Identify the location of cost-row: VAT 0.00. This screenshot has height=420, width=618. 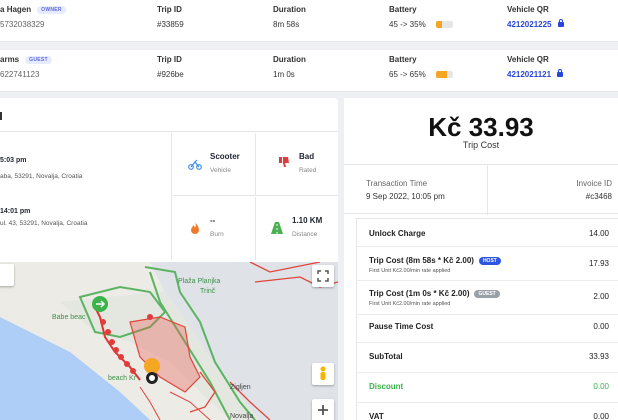
(487, 411).